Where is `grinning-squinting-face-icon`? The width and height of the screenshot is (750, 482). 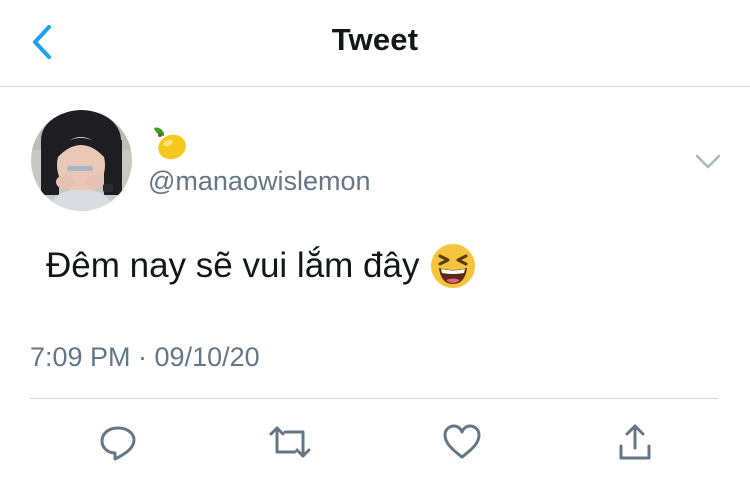
grinning-squinting-face-icon is located at coordinates (453, 266).